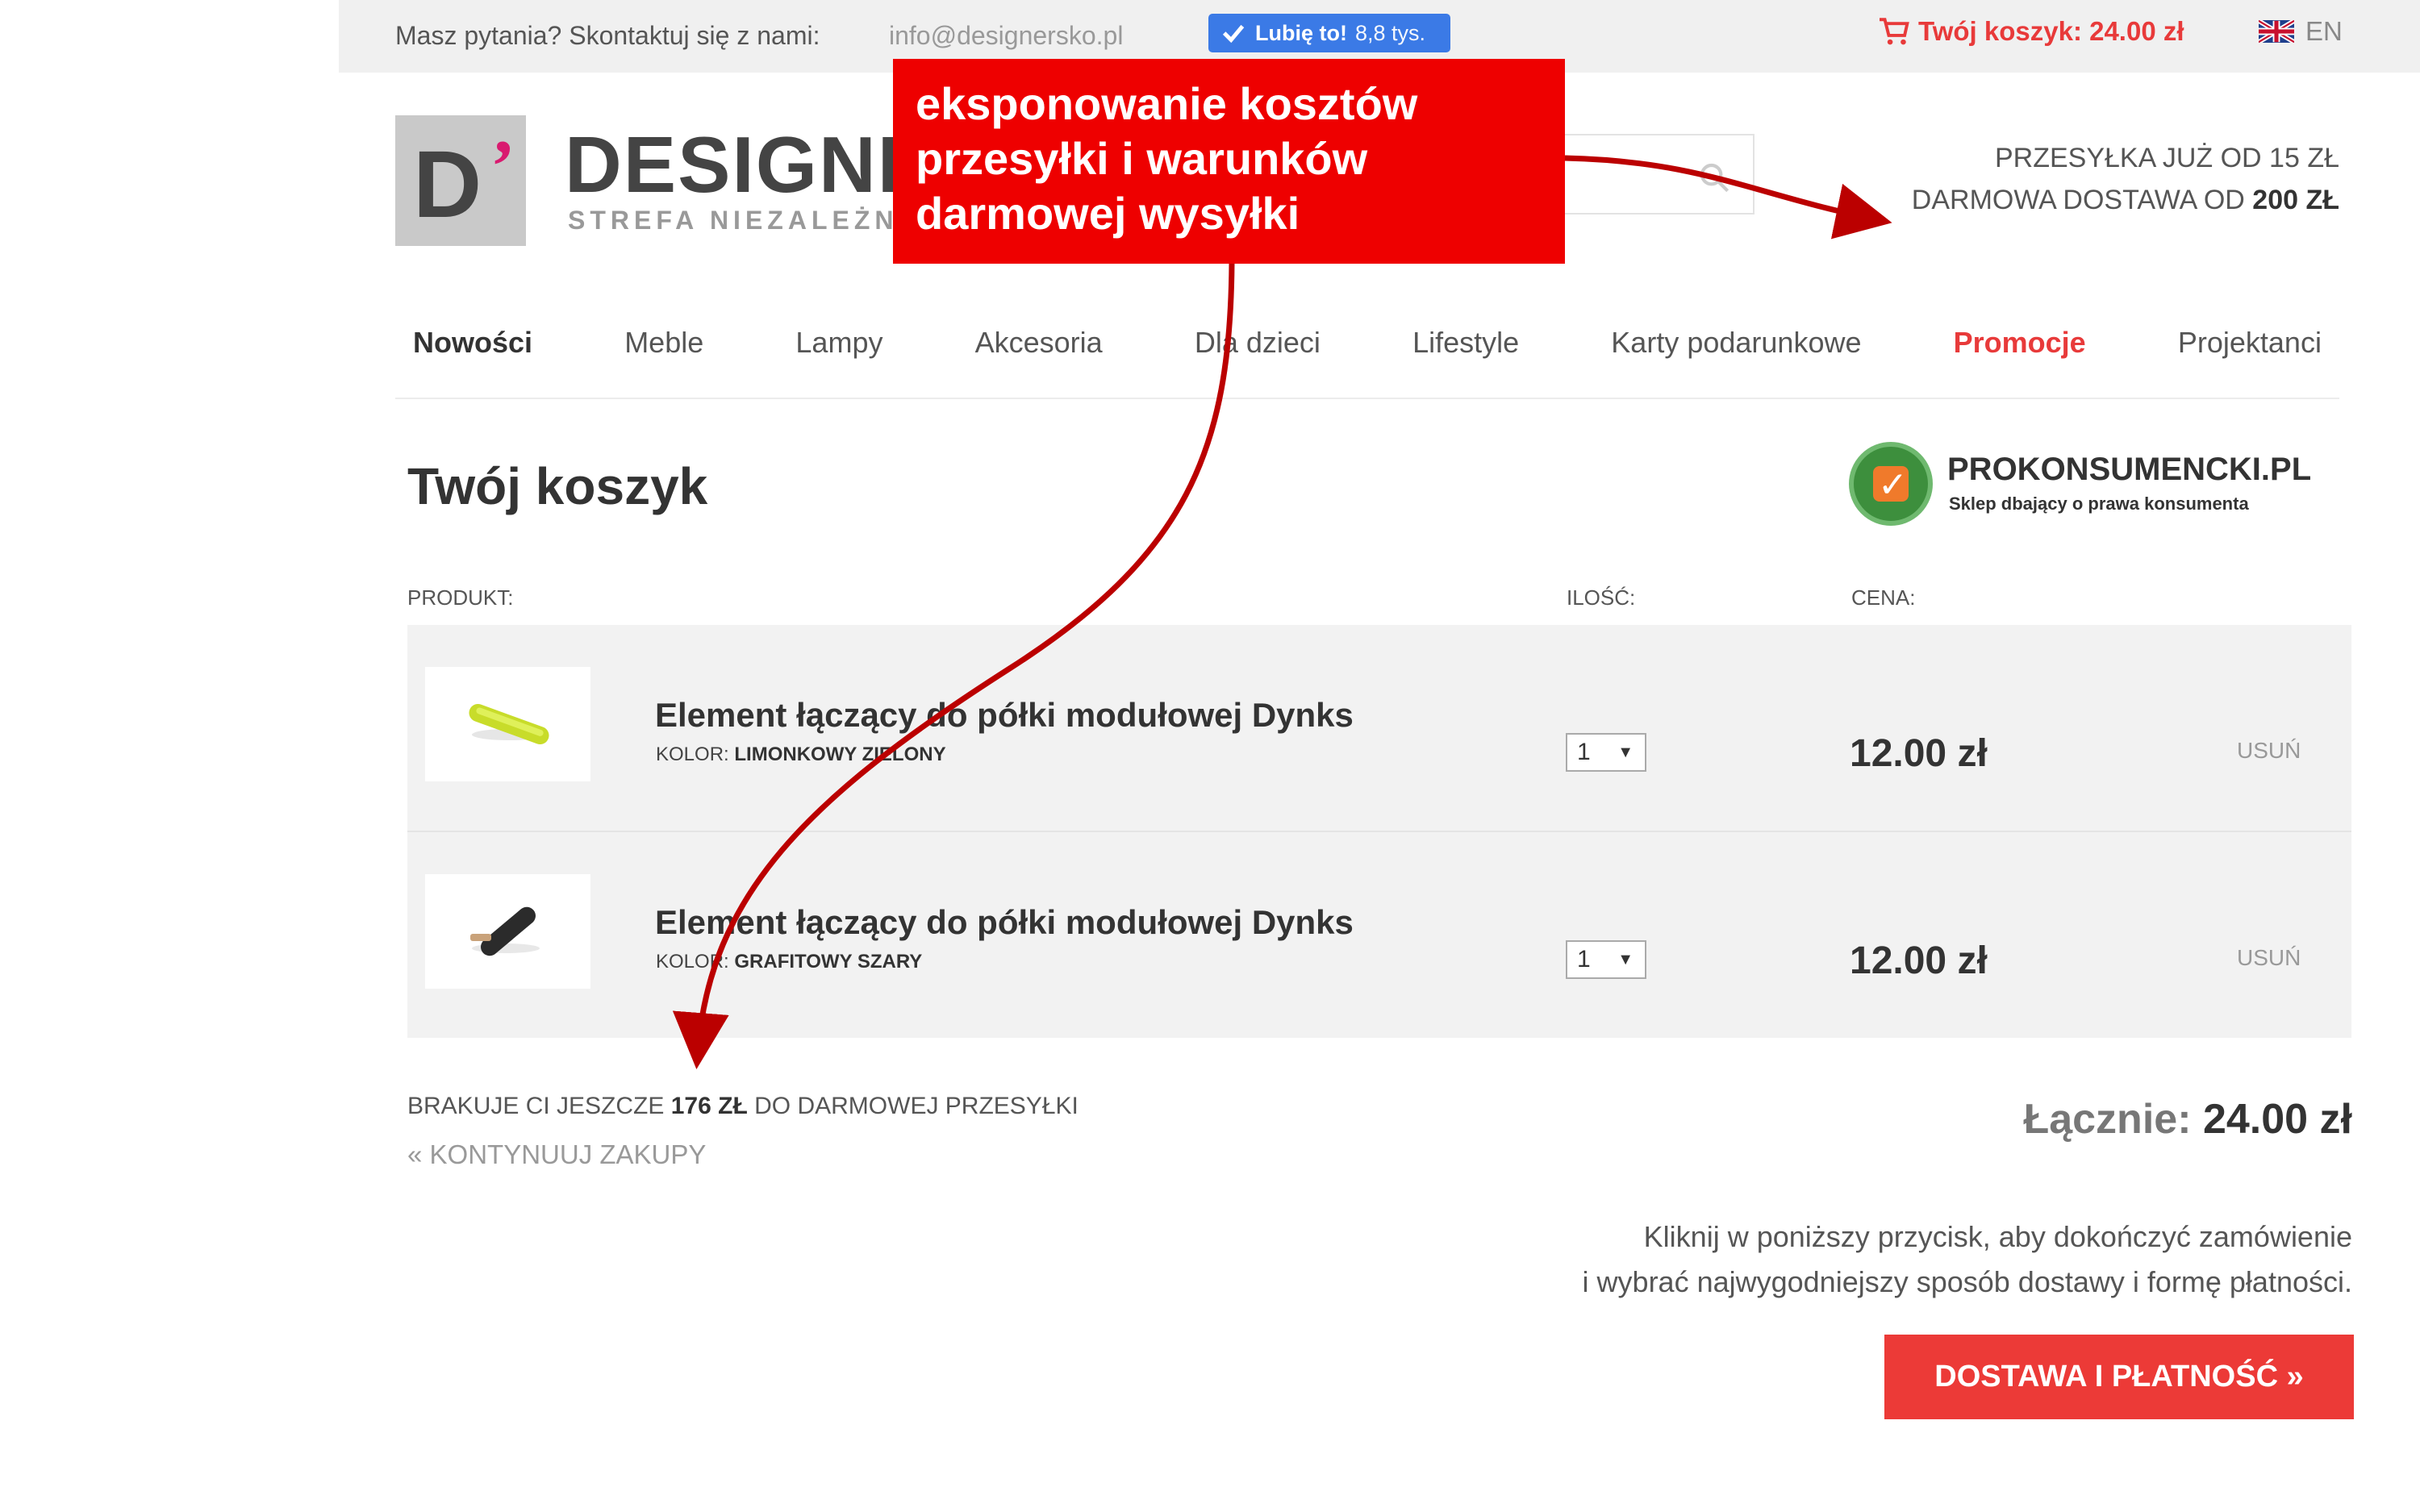 This screenshot has height=1512, width=2420. I want to click on nav-item-nowosci: Nowości, so click(472, 343).